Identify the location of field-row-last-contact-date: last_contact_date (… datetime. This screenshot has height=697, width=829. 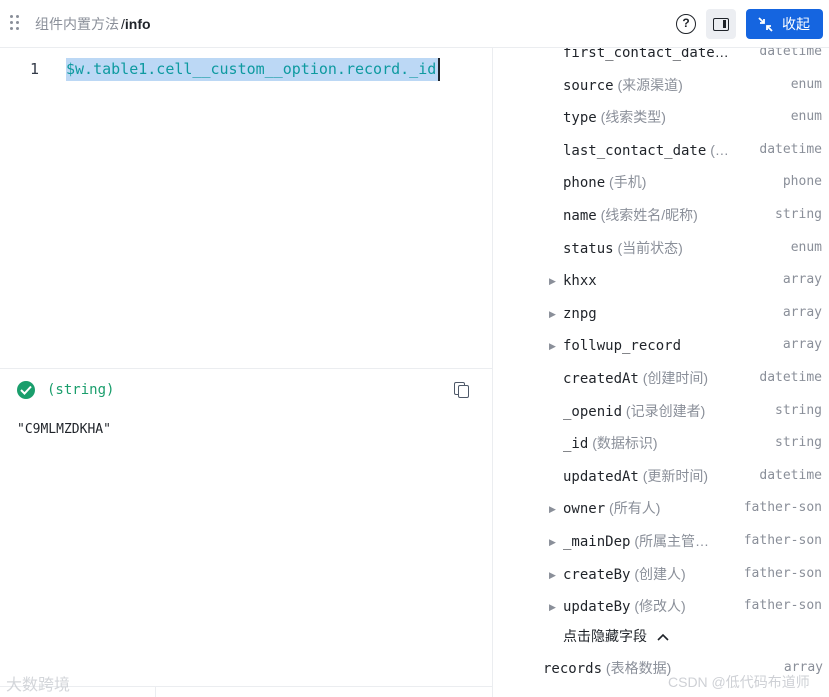
(661, 151).